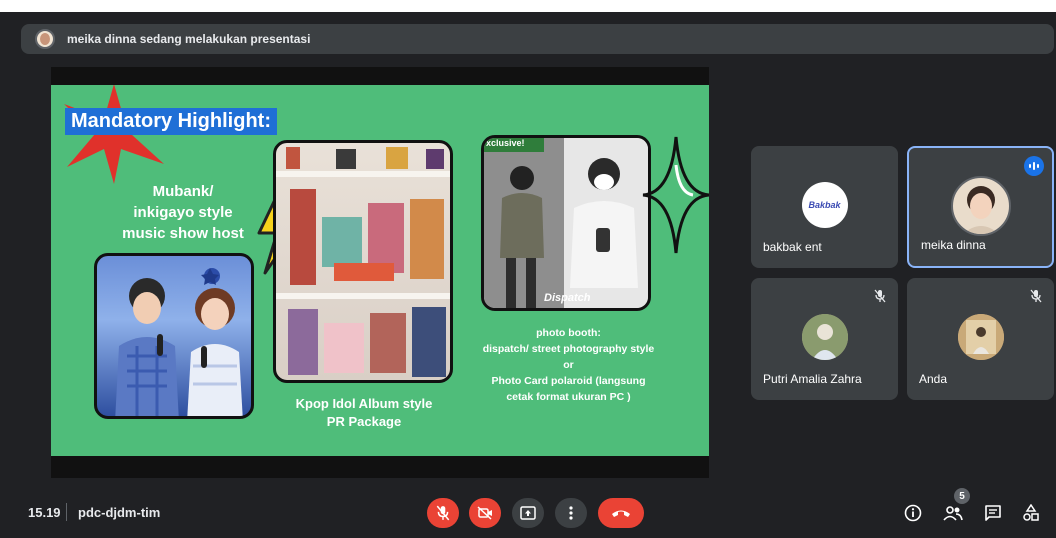 The height and width of the screenshot is (538, 1056). I want to click on participant-name: bakbak ent, so click(792, 247).